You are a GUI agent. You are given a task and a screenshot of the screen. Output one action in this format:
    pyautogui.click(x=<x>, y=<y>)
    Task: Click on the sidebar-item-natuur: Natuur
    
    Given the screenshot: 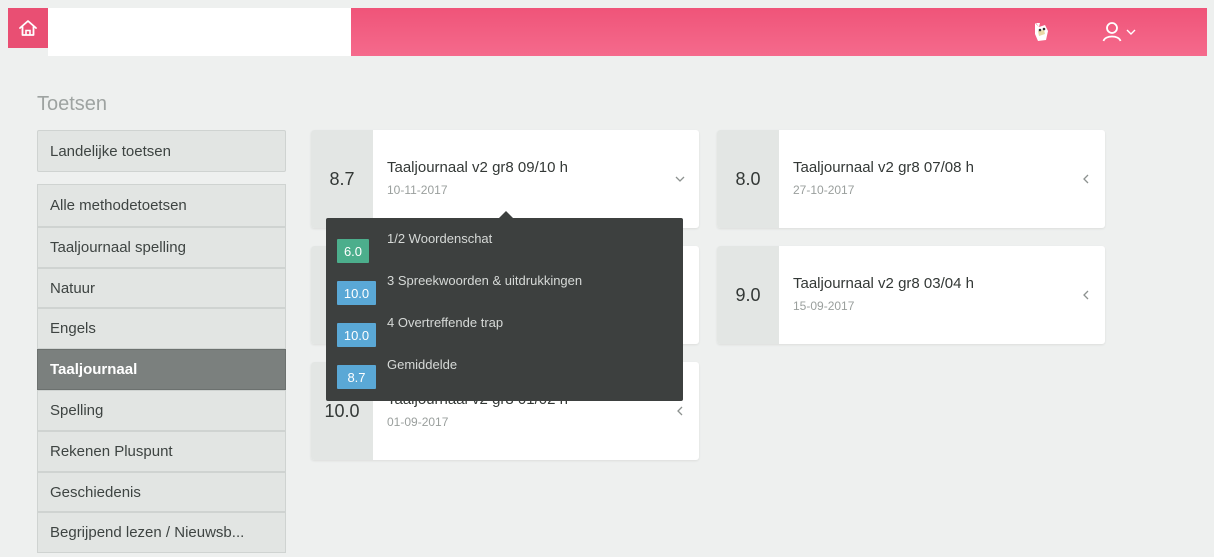 What is the action you would take?
    pyautogui.click(x=161, y=288)
    